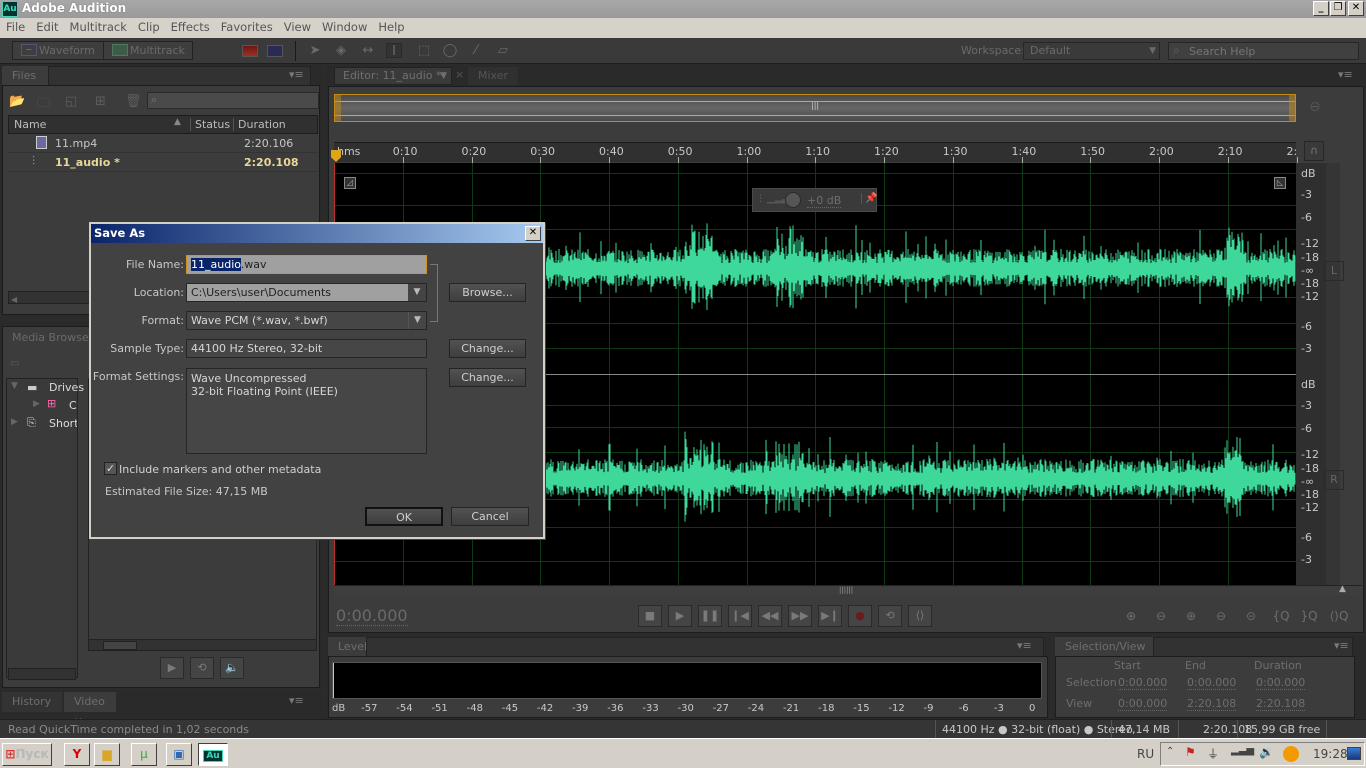  Describe the element at coordinates (250, 51) in the screenshot. I see `spectral-frequency-icon` at that location.